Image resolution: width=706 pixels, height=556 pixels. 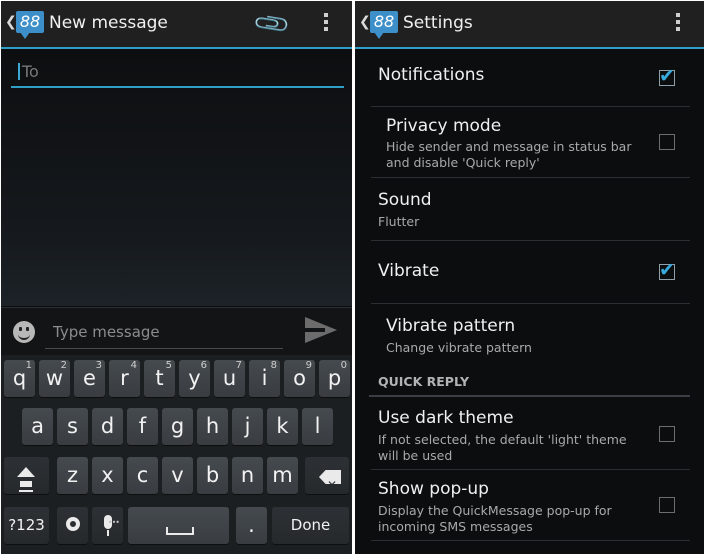 I want to click on key-label: j, so click(x=247, y=426).